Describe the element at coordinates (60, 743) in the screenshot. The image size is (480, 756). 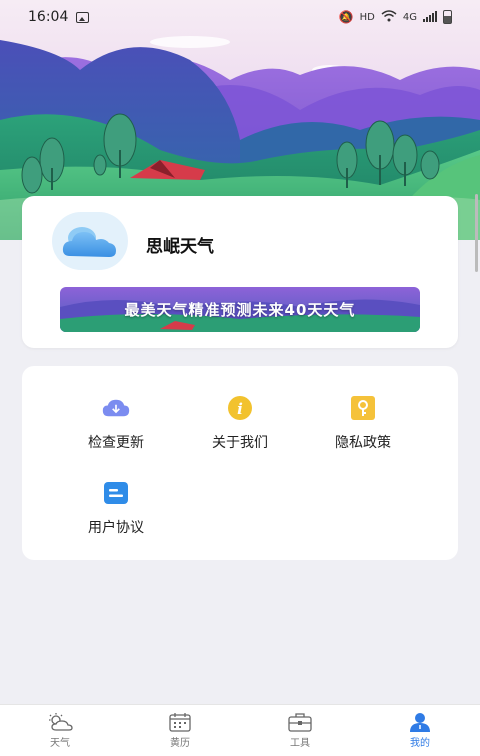
I see `nav-weather-label: 天气` at that location.